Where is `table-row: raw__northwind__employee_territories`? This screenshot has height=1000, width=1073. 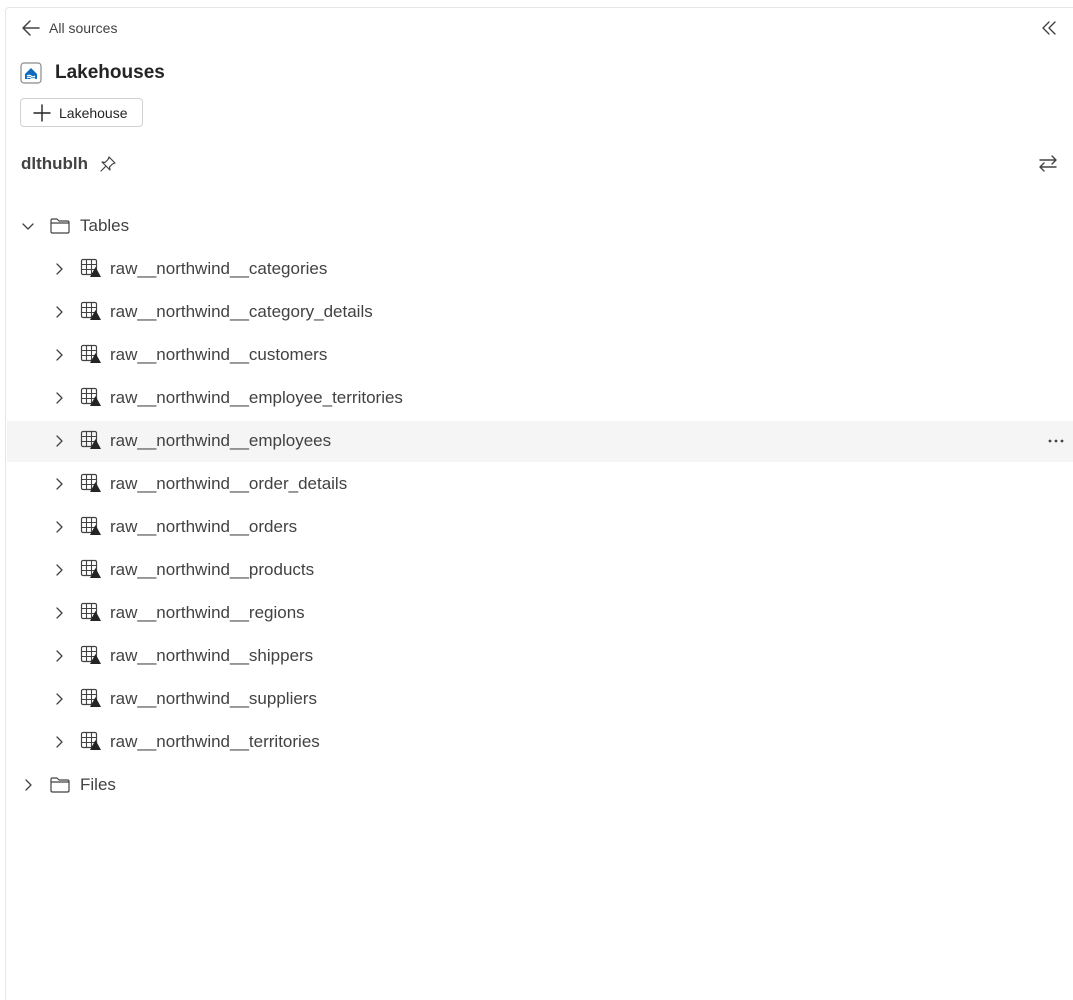
table-row: raw__northwind__employee_territories is located at coordinates (540, 398).